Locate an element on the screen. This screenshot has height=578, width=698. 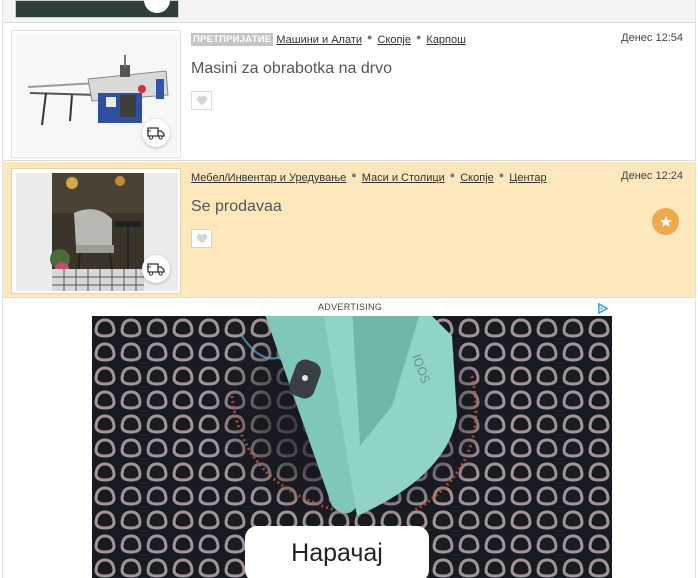
company-badge: ПРЕТПРИЈАТИЕ is located at coordinates (232, 39).